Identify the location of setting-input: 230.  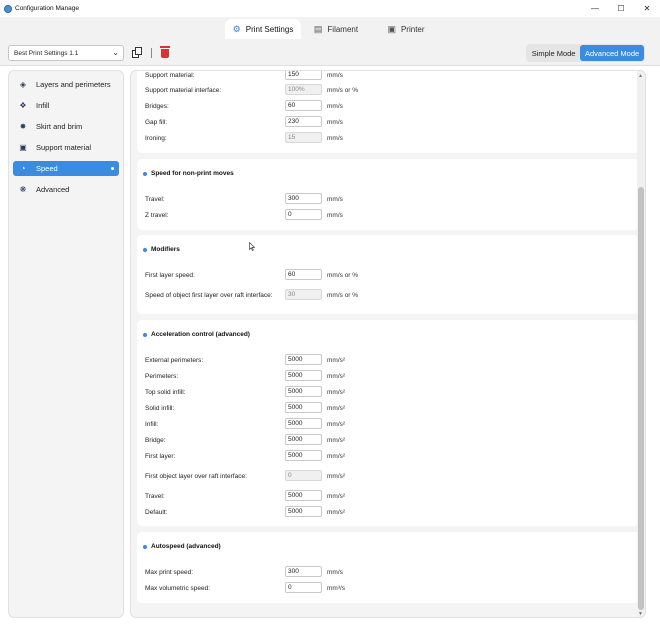
(303, 121).